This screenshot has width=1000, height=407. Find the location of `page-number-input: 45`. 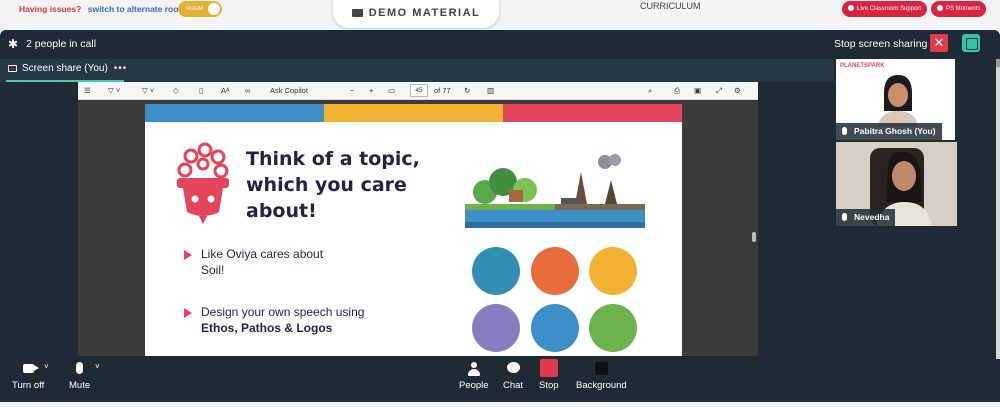

page-number-input: 45 is located at coordinates (419, 90).